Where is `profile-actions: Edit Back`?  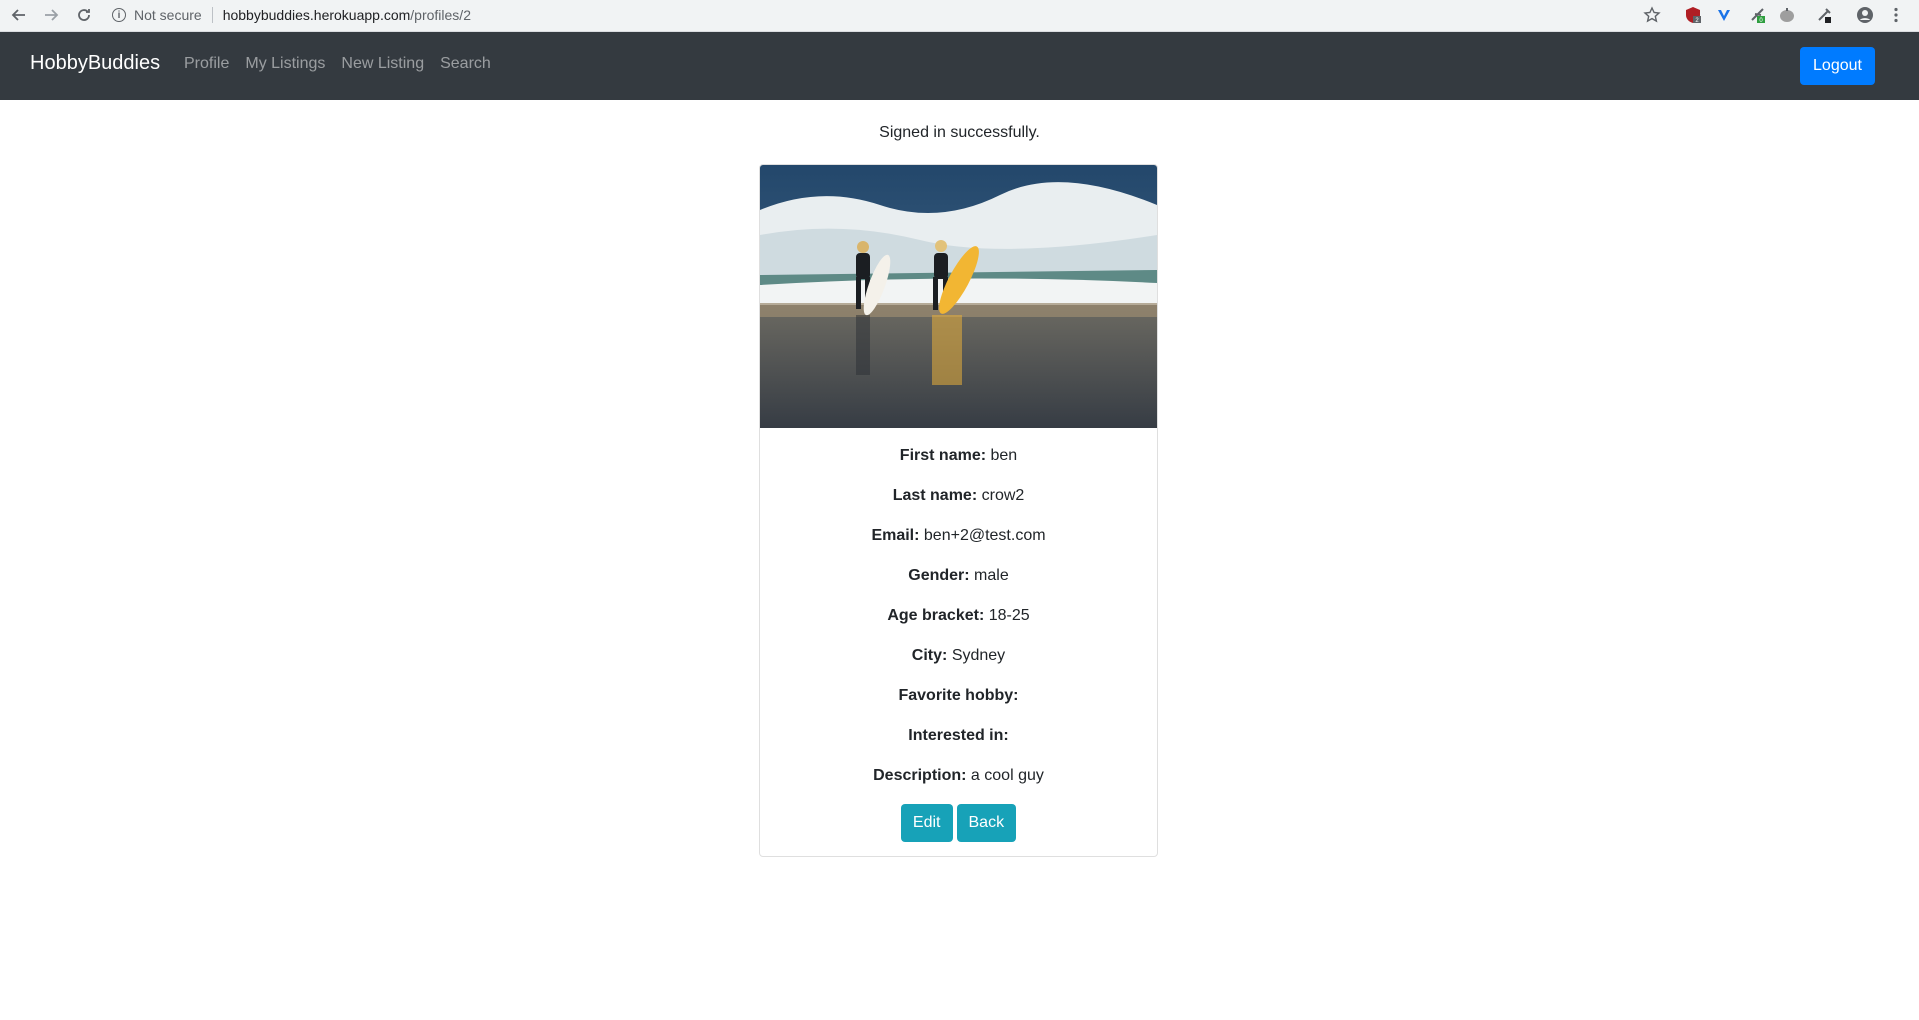 profile-actions: Edit Back is located at coordinates (958, 823).